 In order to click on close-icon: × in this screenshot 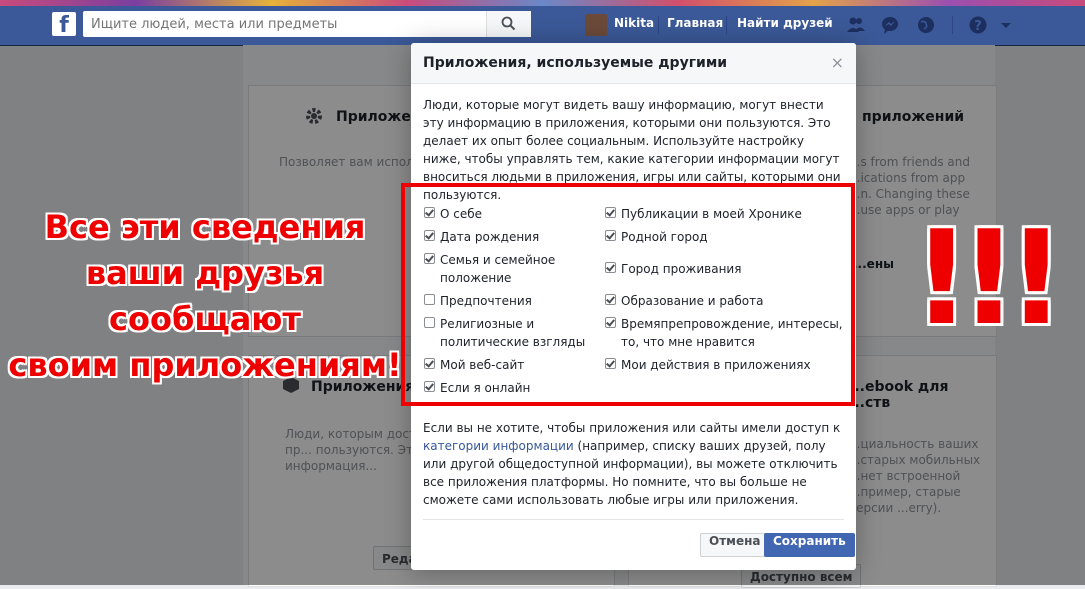, I will do `click(837, 62)`.